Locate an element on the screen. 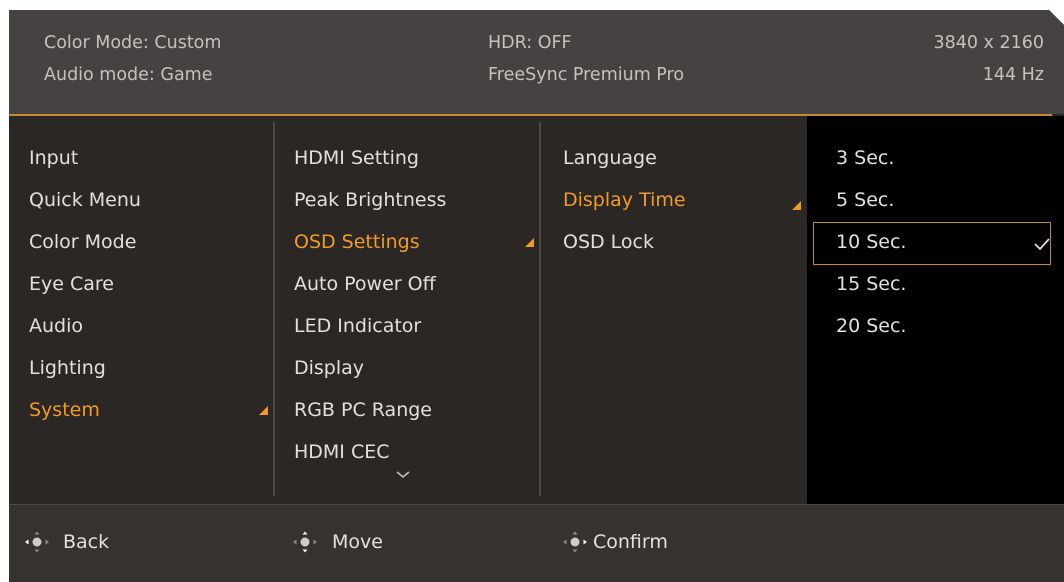 The height and width of the screenshot is (582, 1064). menu-item-audio: Audio is located at coordinates (56, 326).